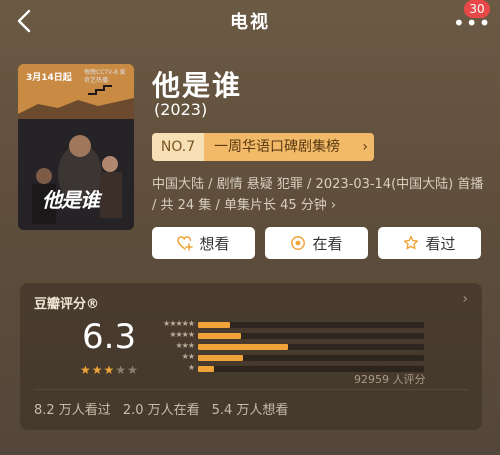 The height and width of the screenshot is (455, 500). What do you see at coordinates (289, 147) in the screenshot?
I see `rank-list-name: 一周华语口碑剧集榜` at bounding box center [289, 147].